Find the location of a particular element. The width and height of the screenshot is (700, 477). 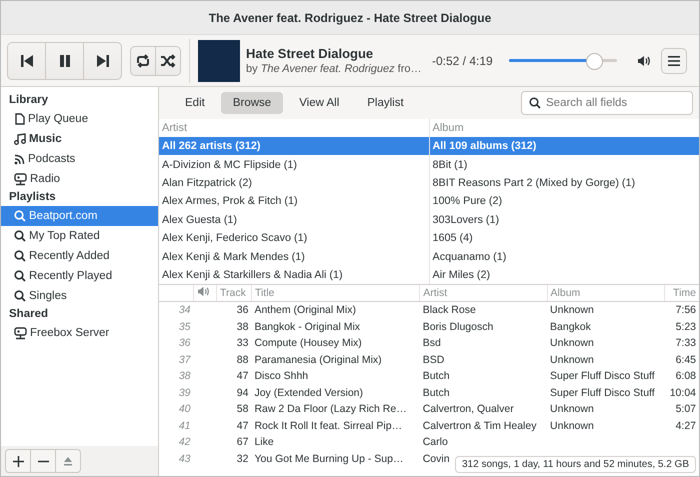

sidebar-item: Beatport.com is located at coordinates (79, 216).